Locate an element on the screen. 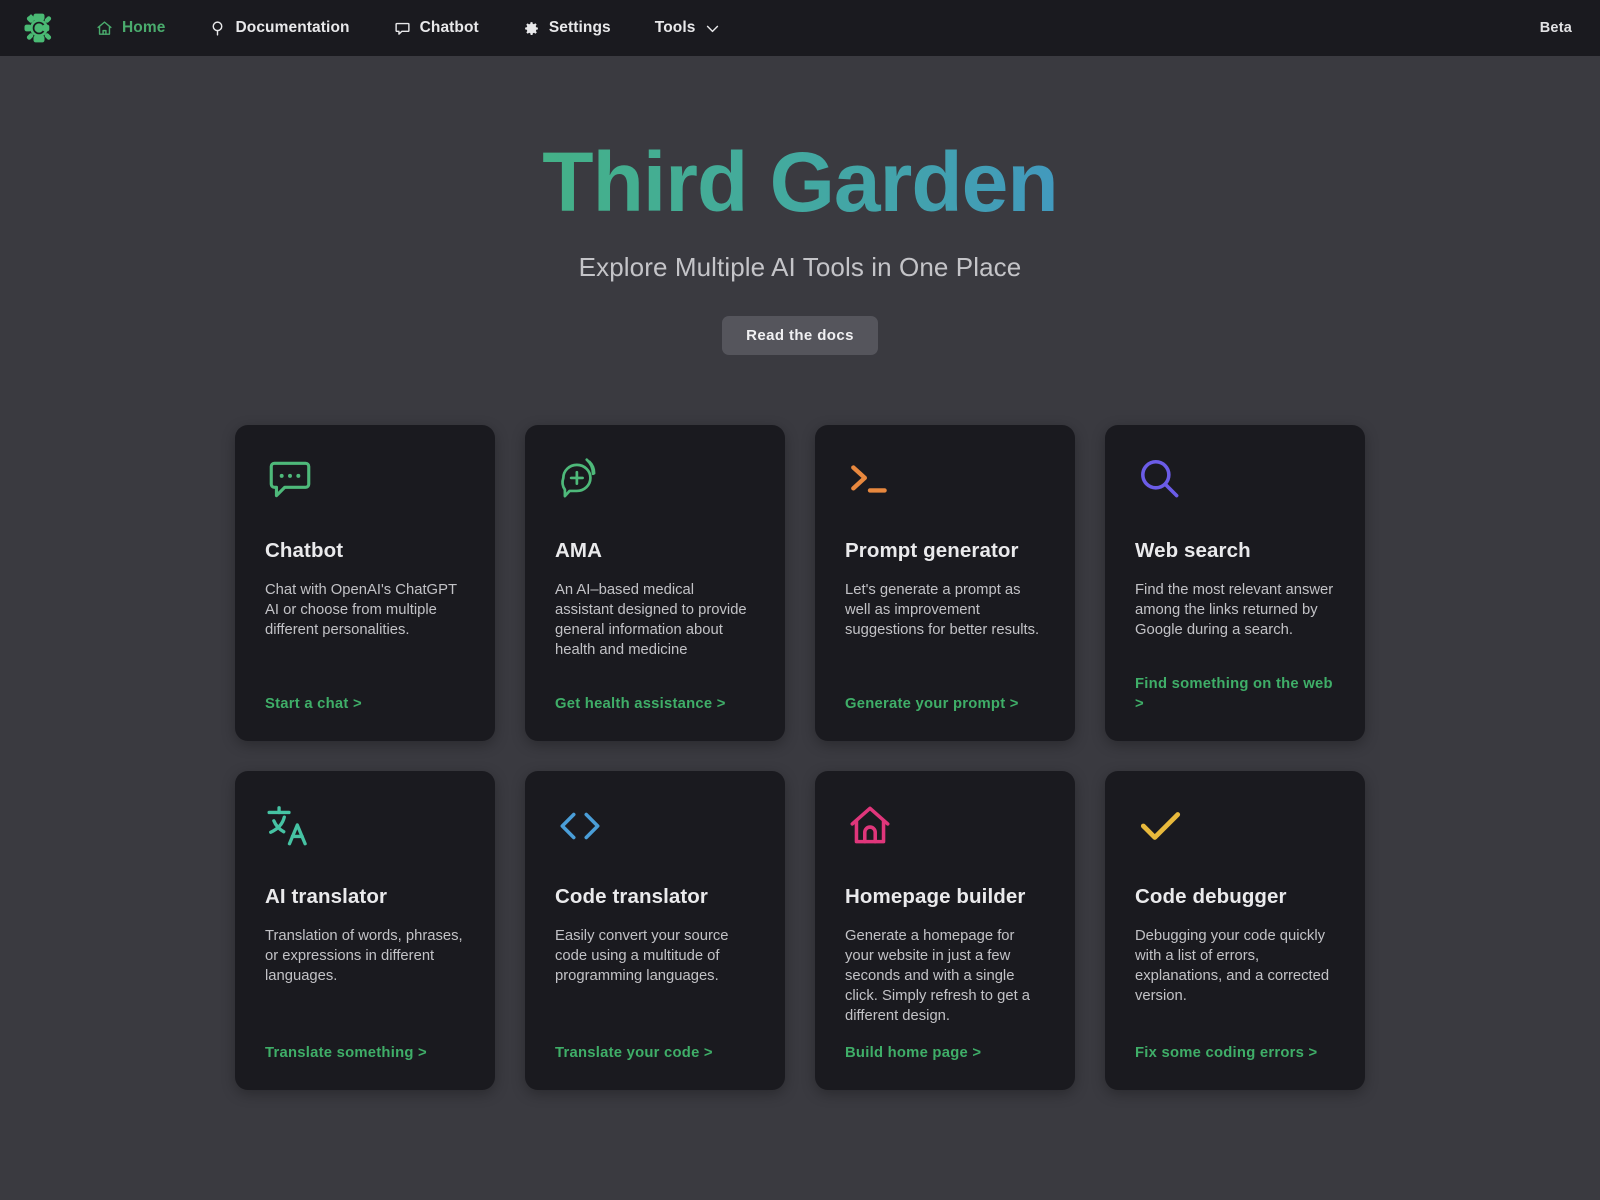 The width and height of the screenshot is (1600, 1200). magnifier-icon is located at coordinates (1235, 484).